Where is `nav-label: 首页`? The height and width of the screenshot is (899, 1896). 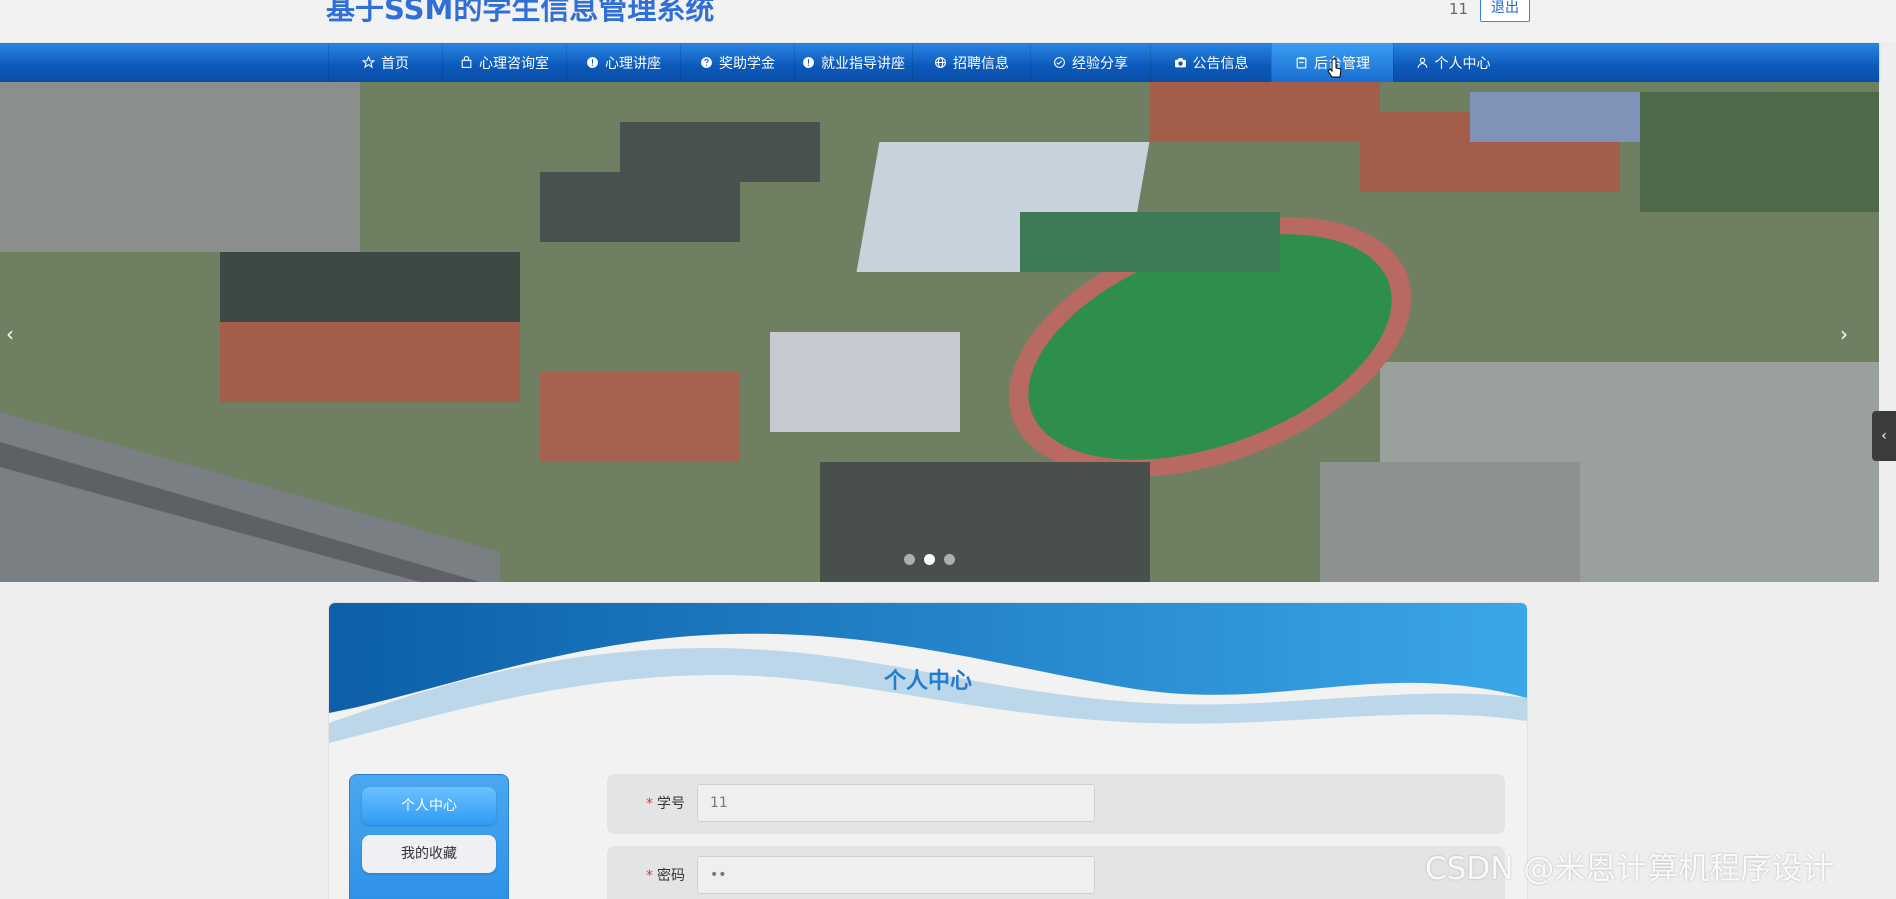 nav-label: 首页 is located at coordinates (395, 63).